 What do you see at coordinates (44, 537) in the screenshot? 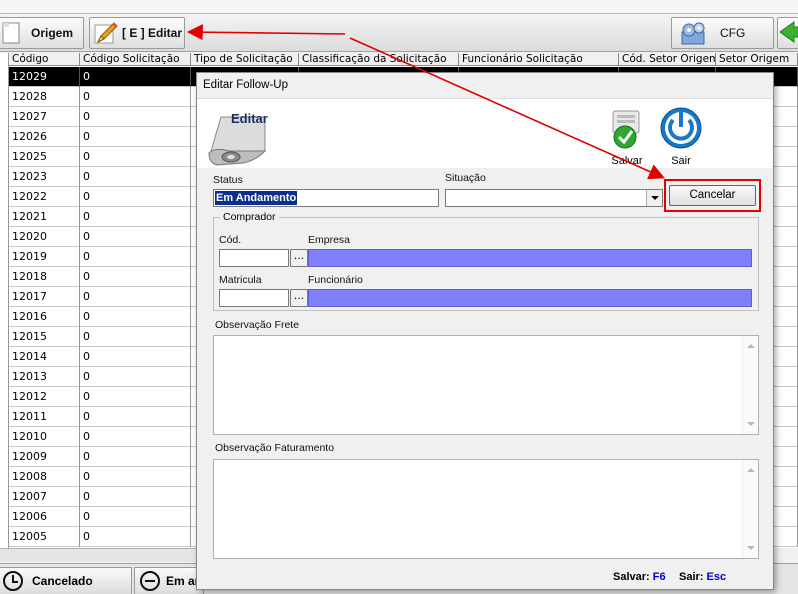
I see `cell-codigo: 12005` at bounding box center [44, 537].